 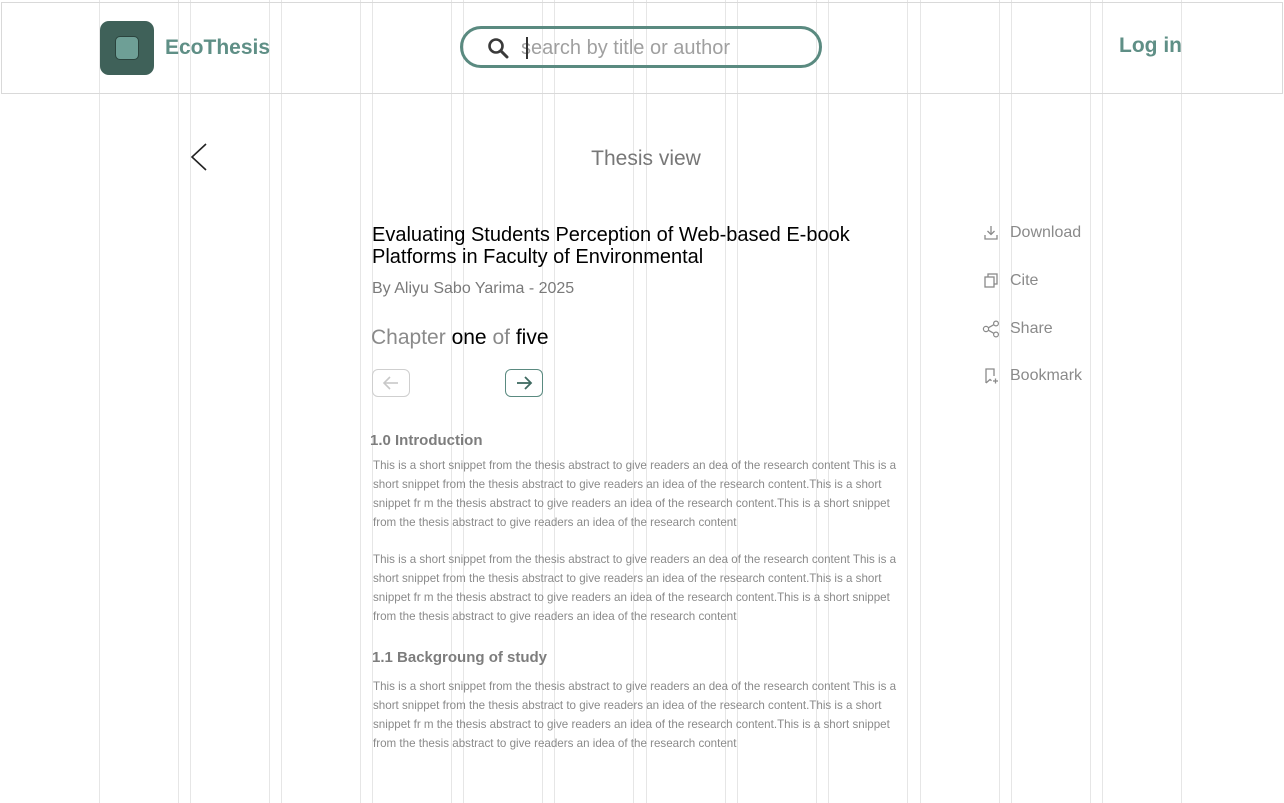 I want to click on previous-chapter-button, so click(x=391, y=383).